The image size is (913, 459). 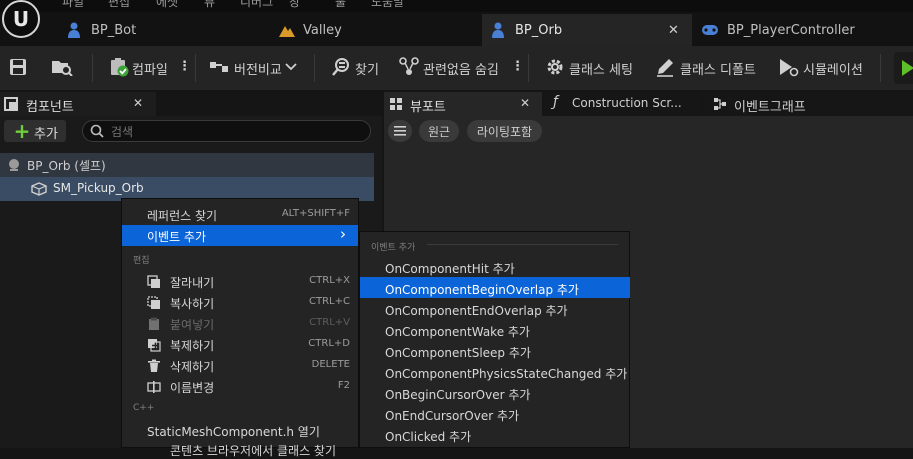 What do you see at coordinates (18, 67) in the screenshot?
I see `save-icon` at bounding box center [18, 67].